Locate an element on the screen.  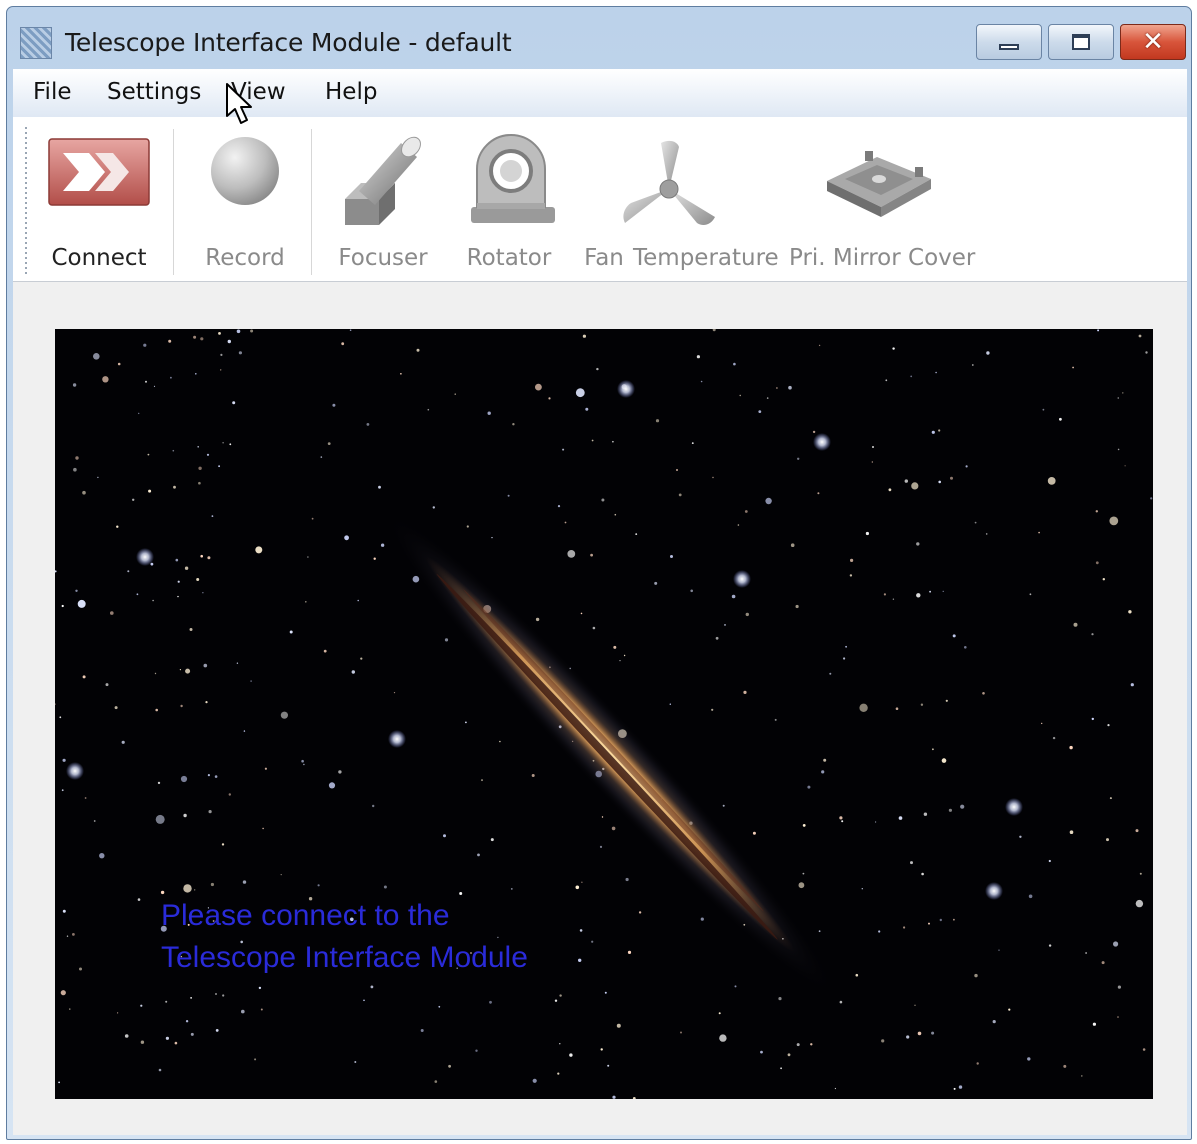
menu-settings: Settings is located at coordinates (154, 92).